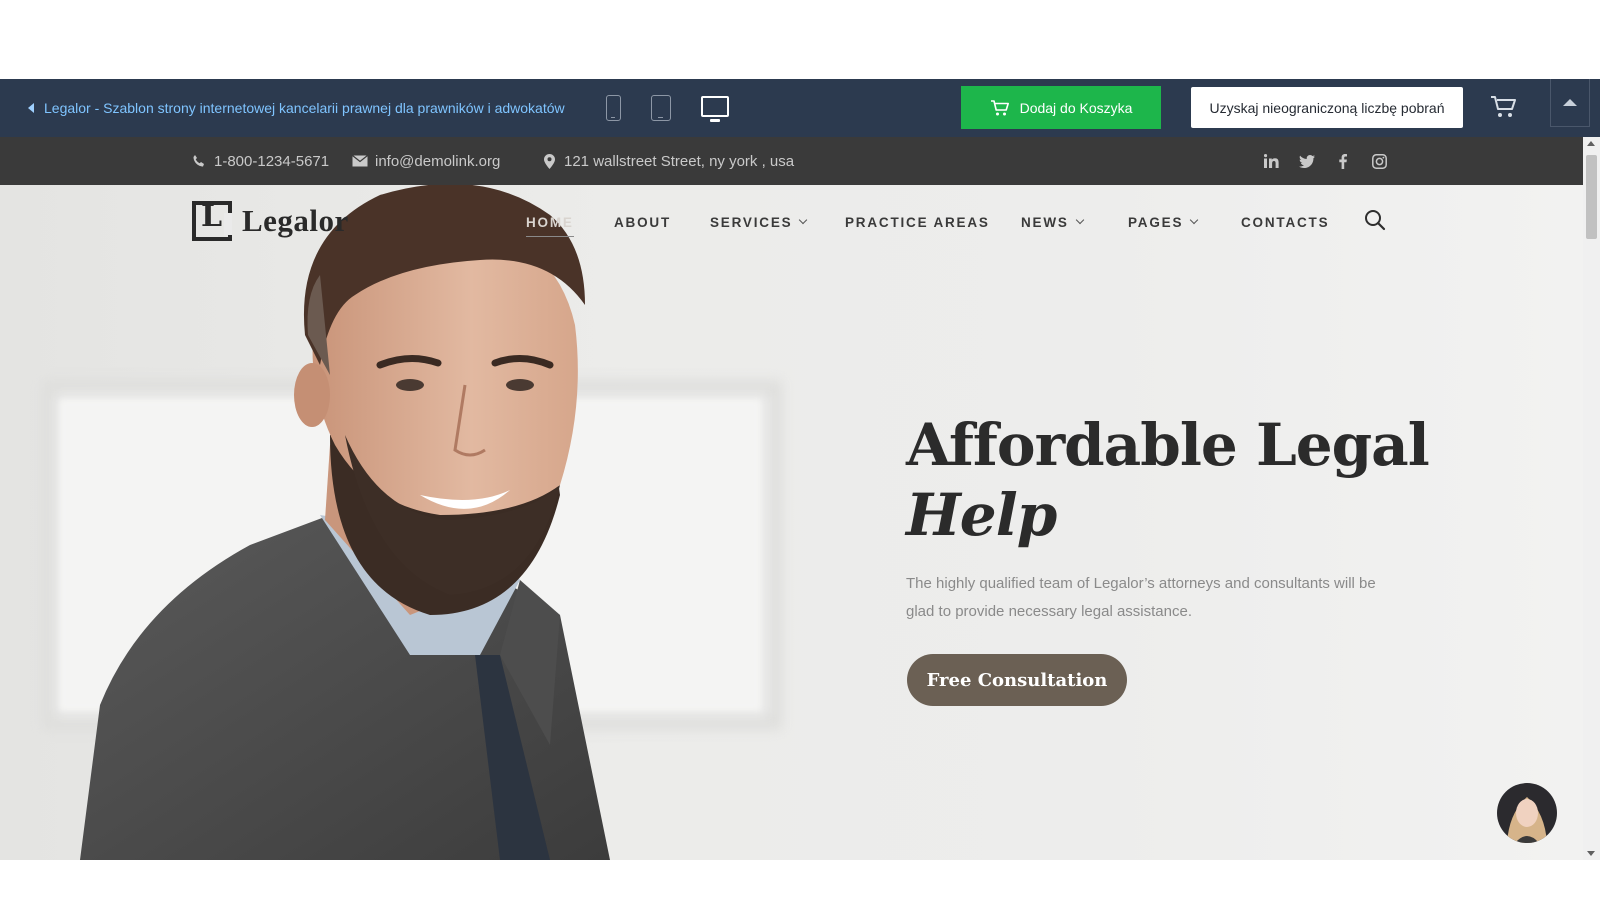  What do you see at coordinates (272, 161) in the screenshot?
I see `phone-text: 1-800-1234-5671` at bounding box center [272, 161].